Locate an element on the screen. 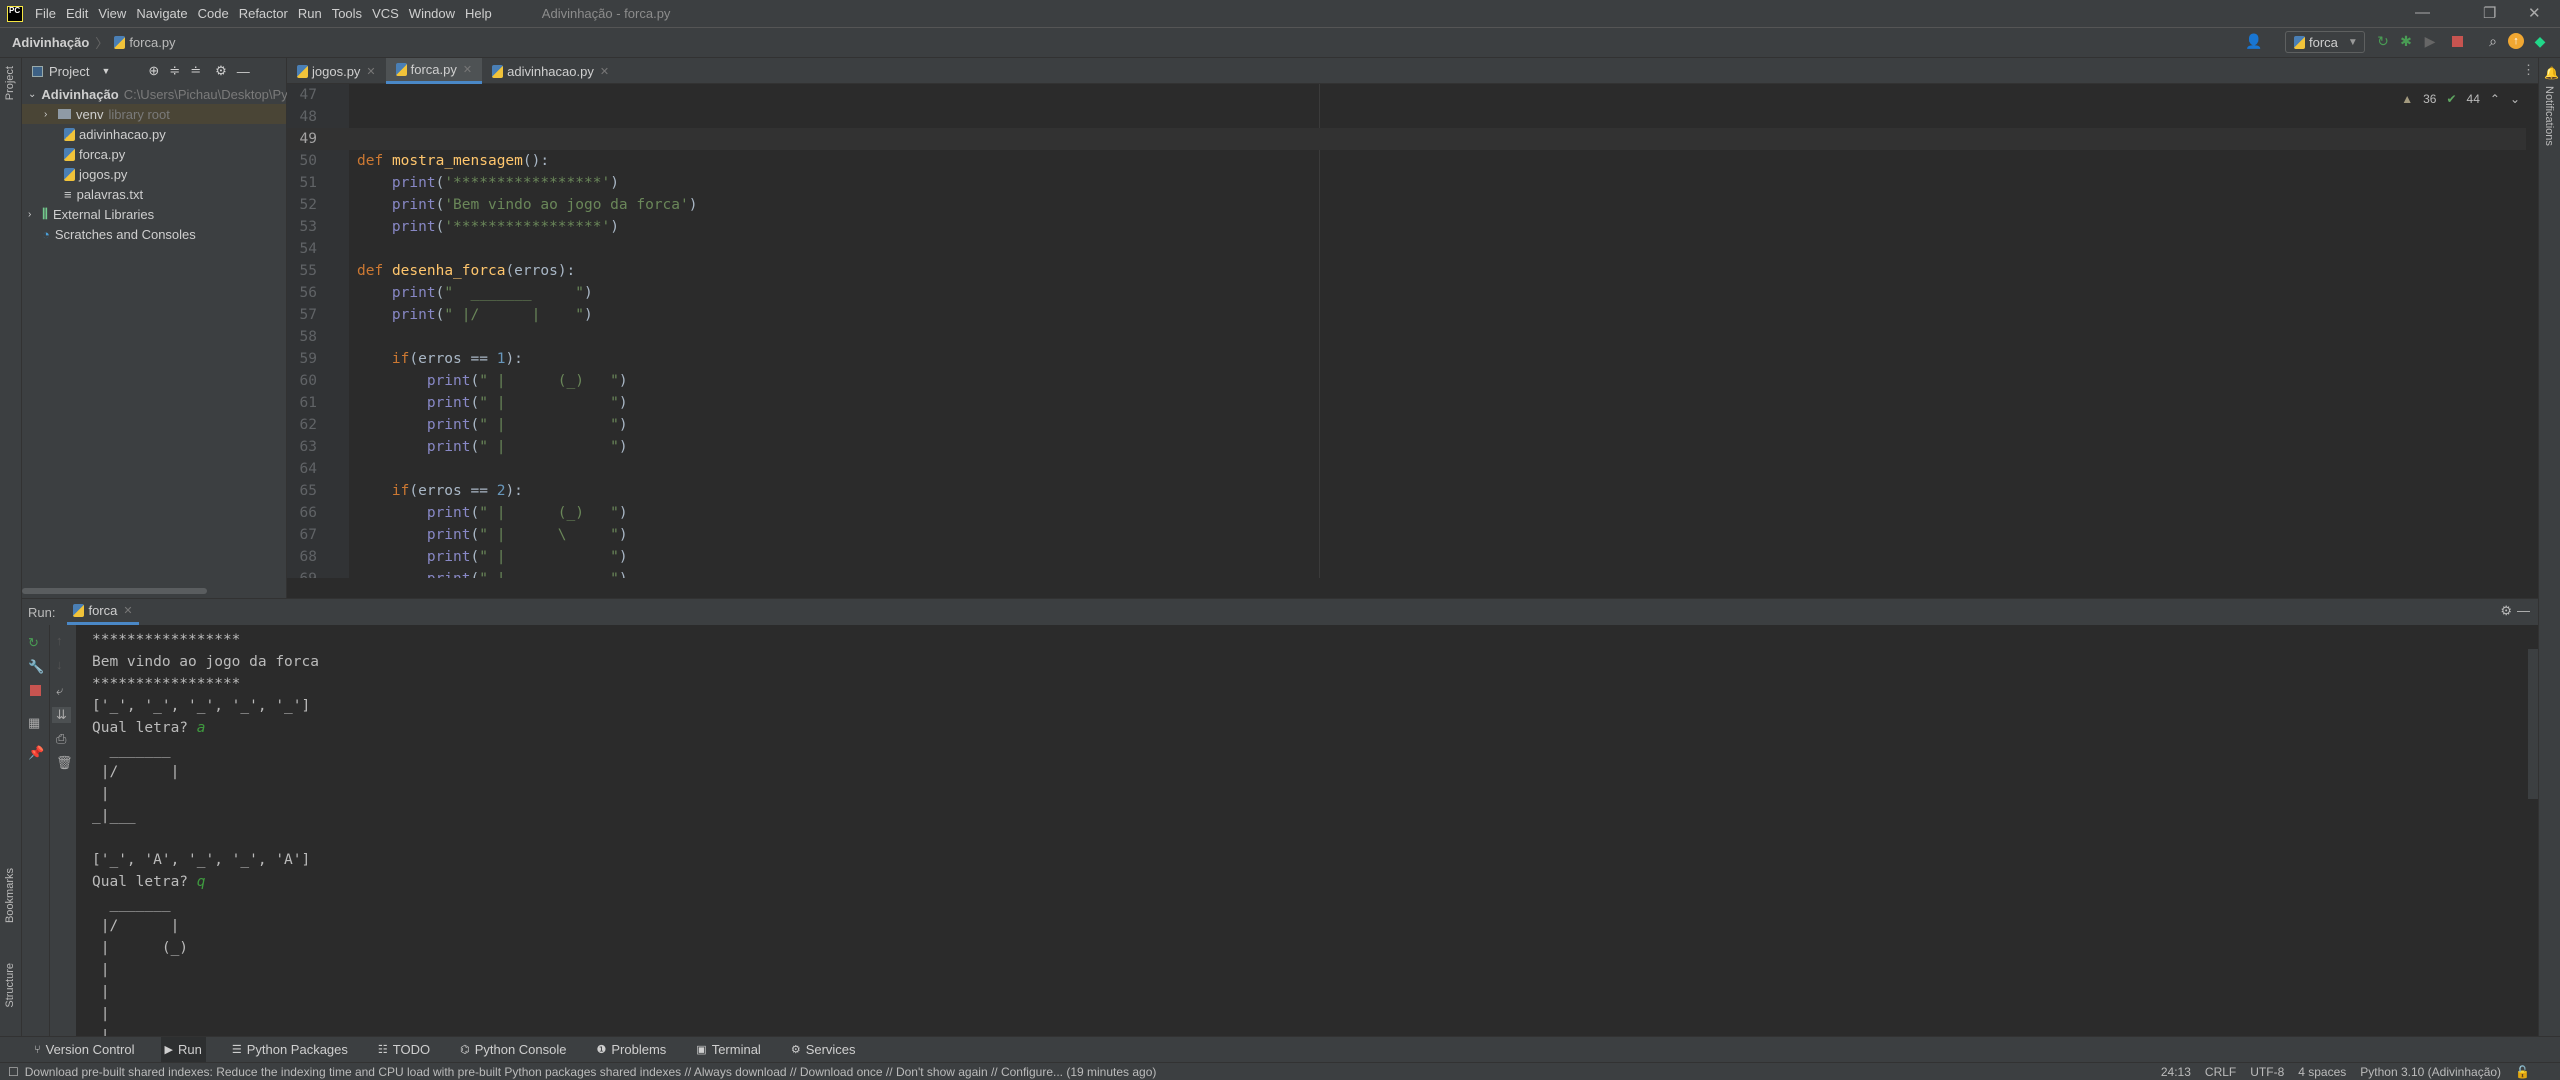 The width and height of the screenshot is (2560, 1080). tree-item-external-libraries: › ⫼ External Libraries is located at coordinates (154, 214).